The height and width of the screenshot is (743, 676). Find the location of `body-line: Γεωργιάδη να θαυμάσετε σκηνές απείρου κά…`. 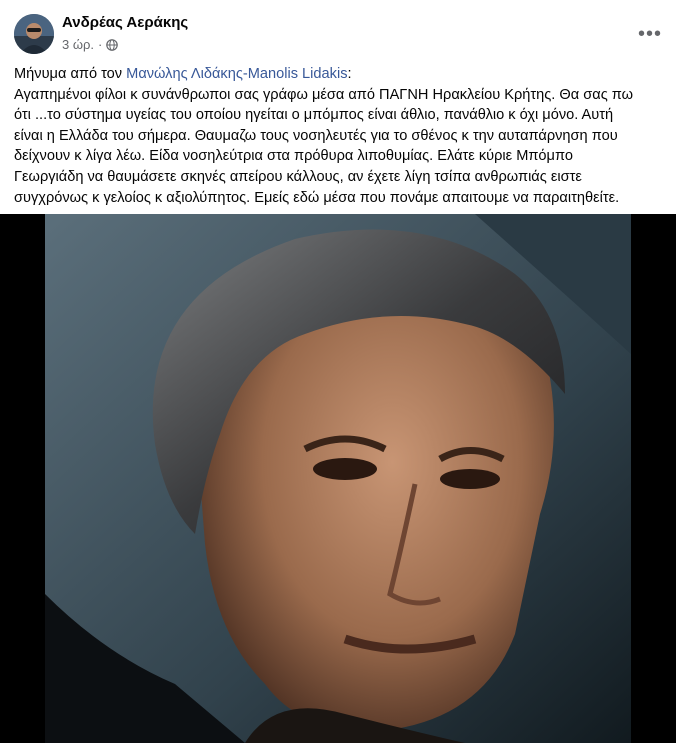

body-line: Γεωργιάδη να θαυμάσετε σκηνές απείρου κά… is located at coordinates (298, 176).